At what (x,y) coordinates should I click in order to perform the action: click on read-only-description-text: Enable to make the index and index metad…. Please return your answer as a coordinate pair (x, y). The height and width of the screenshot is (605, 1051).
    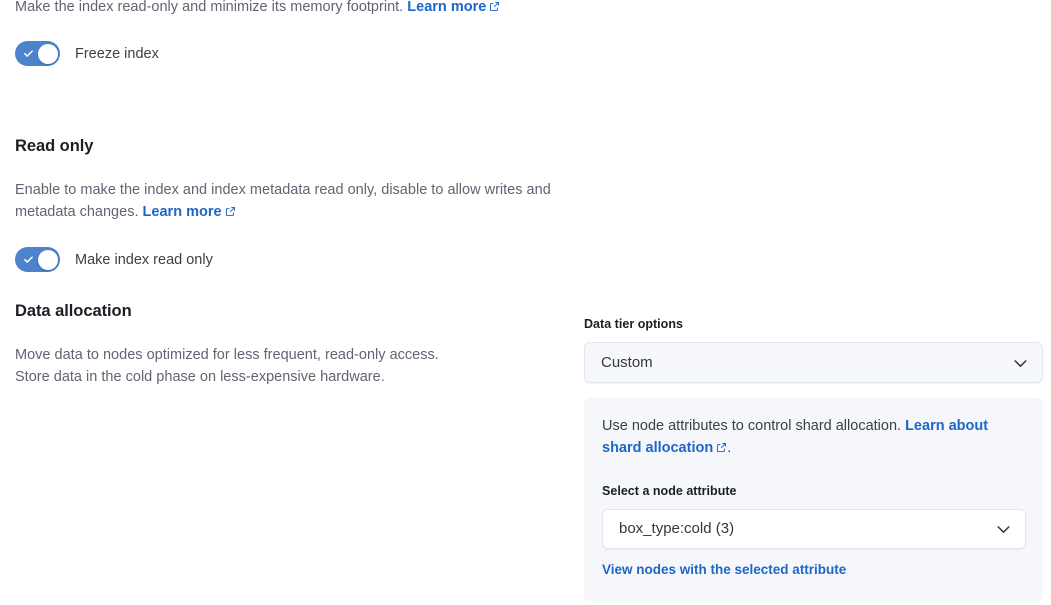
    Looking at the image, I should click on (283, 201).